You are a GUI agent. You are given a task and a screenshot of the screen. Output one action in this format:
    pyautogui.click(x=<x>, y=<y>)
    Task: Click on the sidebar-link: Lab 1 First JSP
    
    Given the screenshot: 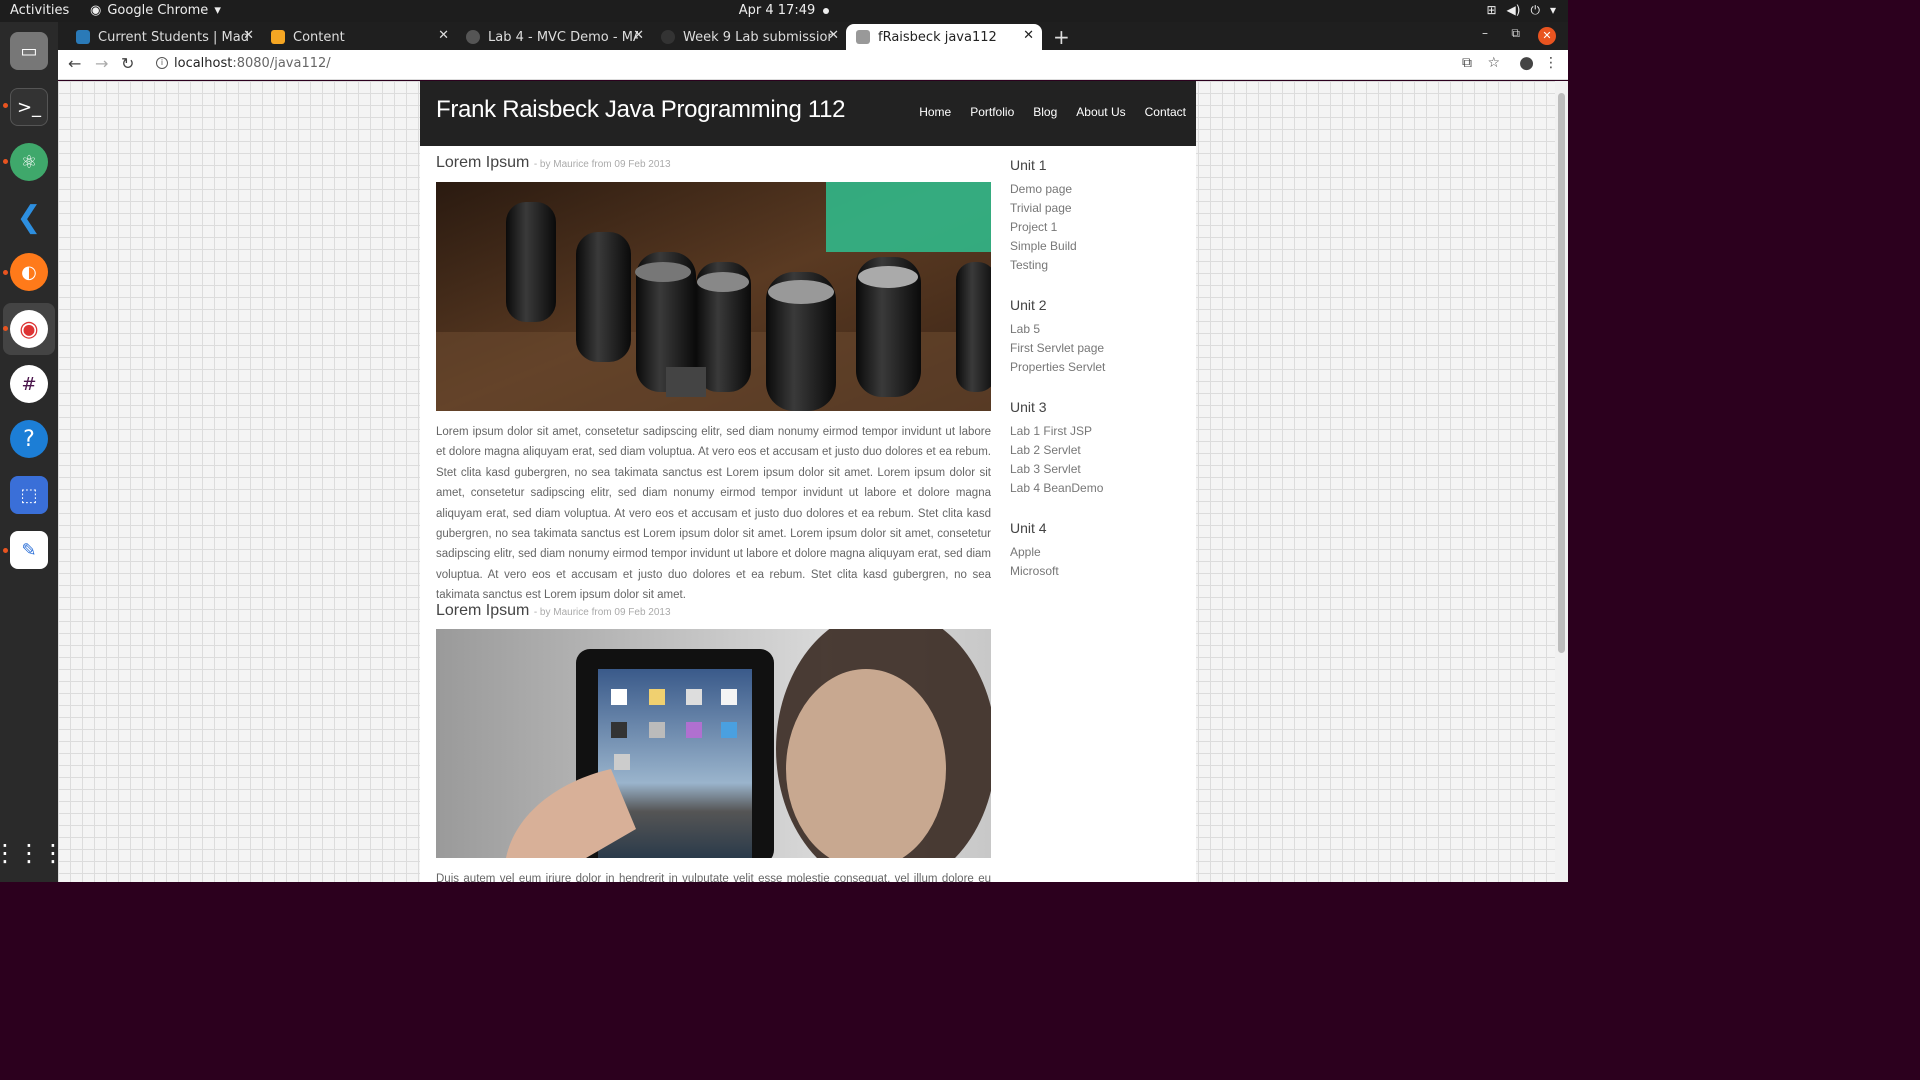 What is the action you would take?
    pyautogui.click(x=1051, y=431)
    